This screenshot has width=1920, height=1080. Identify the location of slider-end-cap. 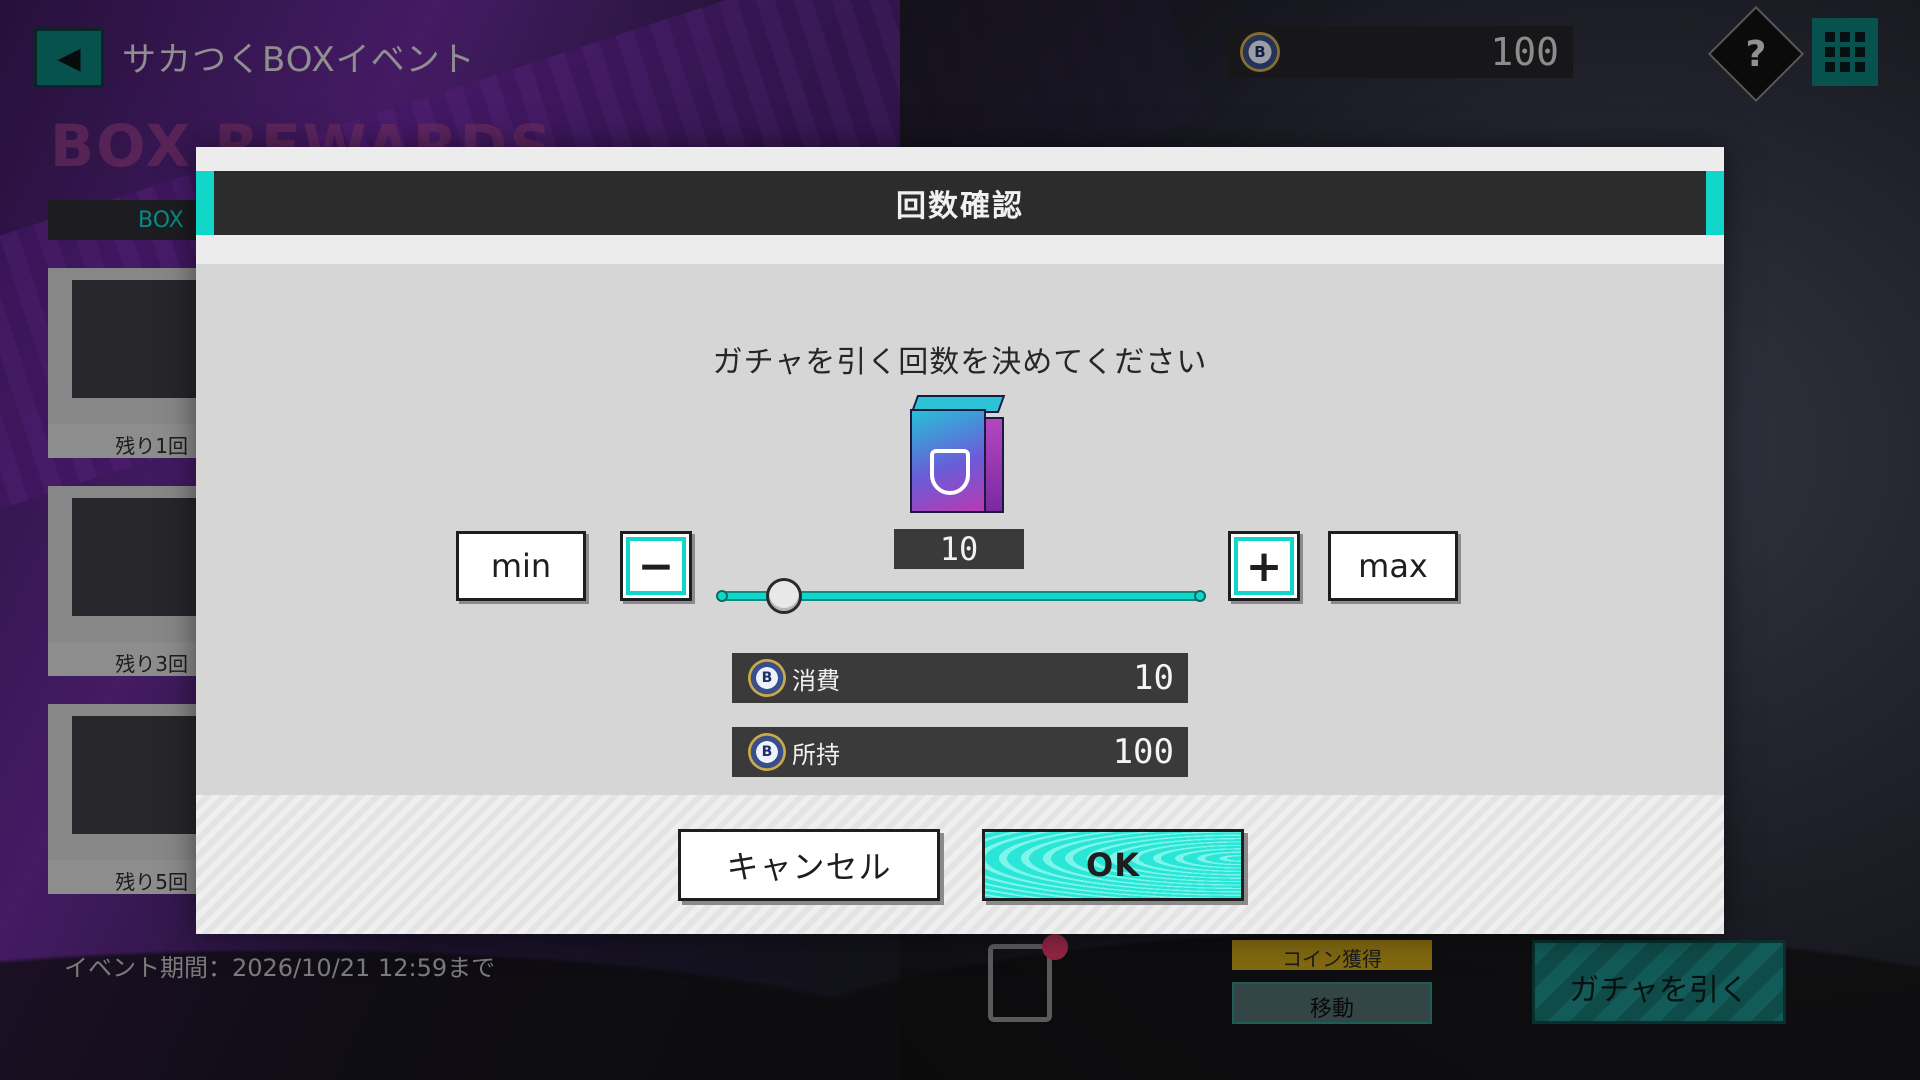
(1200, 596).